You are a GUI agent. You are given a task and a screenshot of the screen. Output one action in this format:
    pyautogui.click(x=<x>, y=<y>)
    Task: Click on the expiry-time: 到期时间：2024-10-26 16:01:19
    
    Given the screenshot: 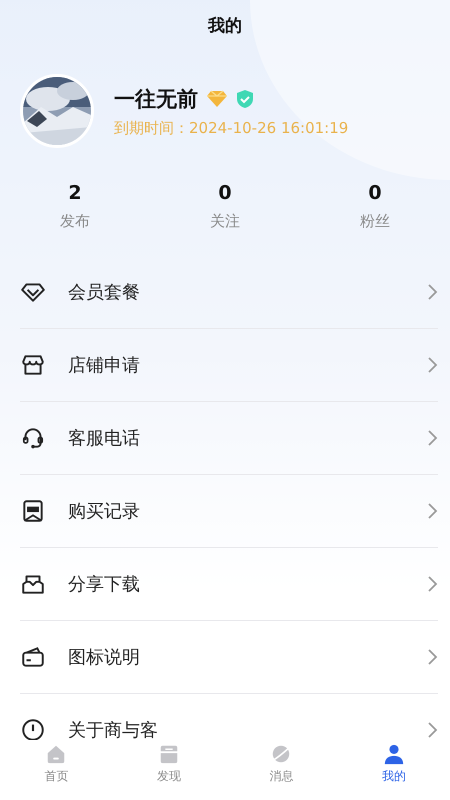 What is the action you would take?
    pyautogui.click(x=231, y=128)
    